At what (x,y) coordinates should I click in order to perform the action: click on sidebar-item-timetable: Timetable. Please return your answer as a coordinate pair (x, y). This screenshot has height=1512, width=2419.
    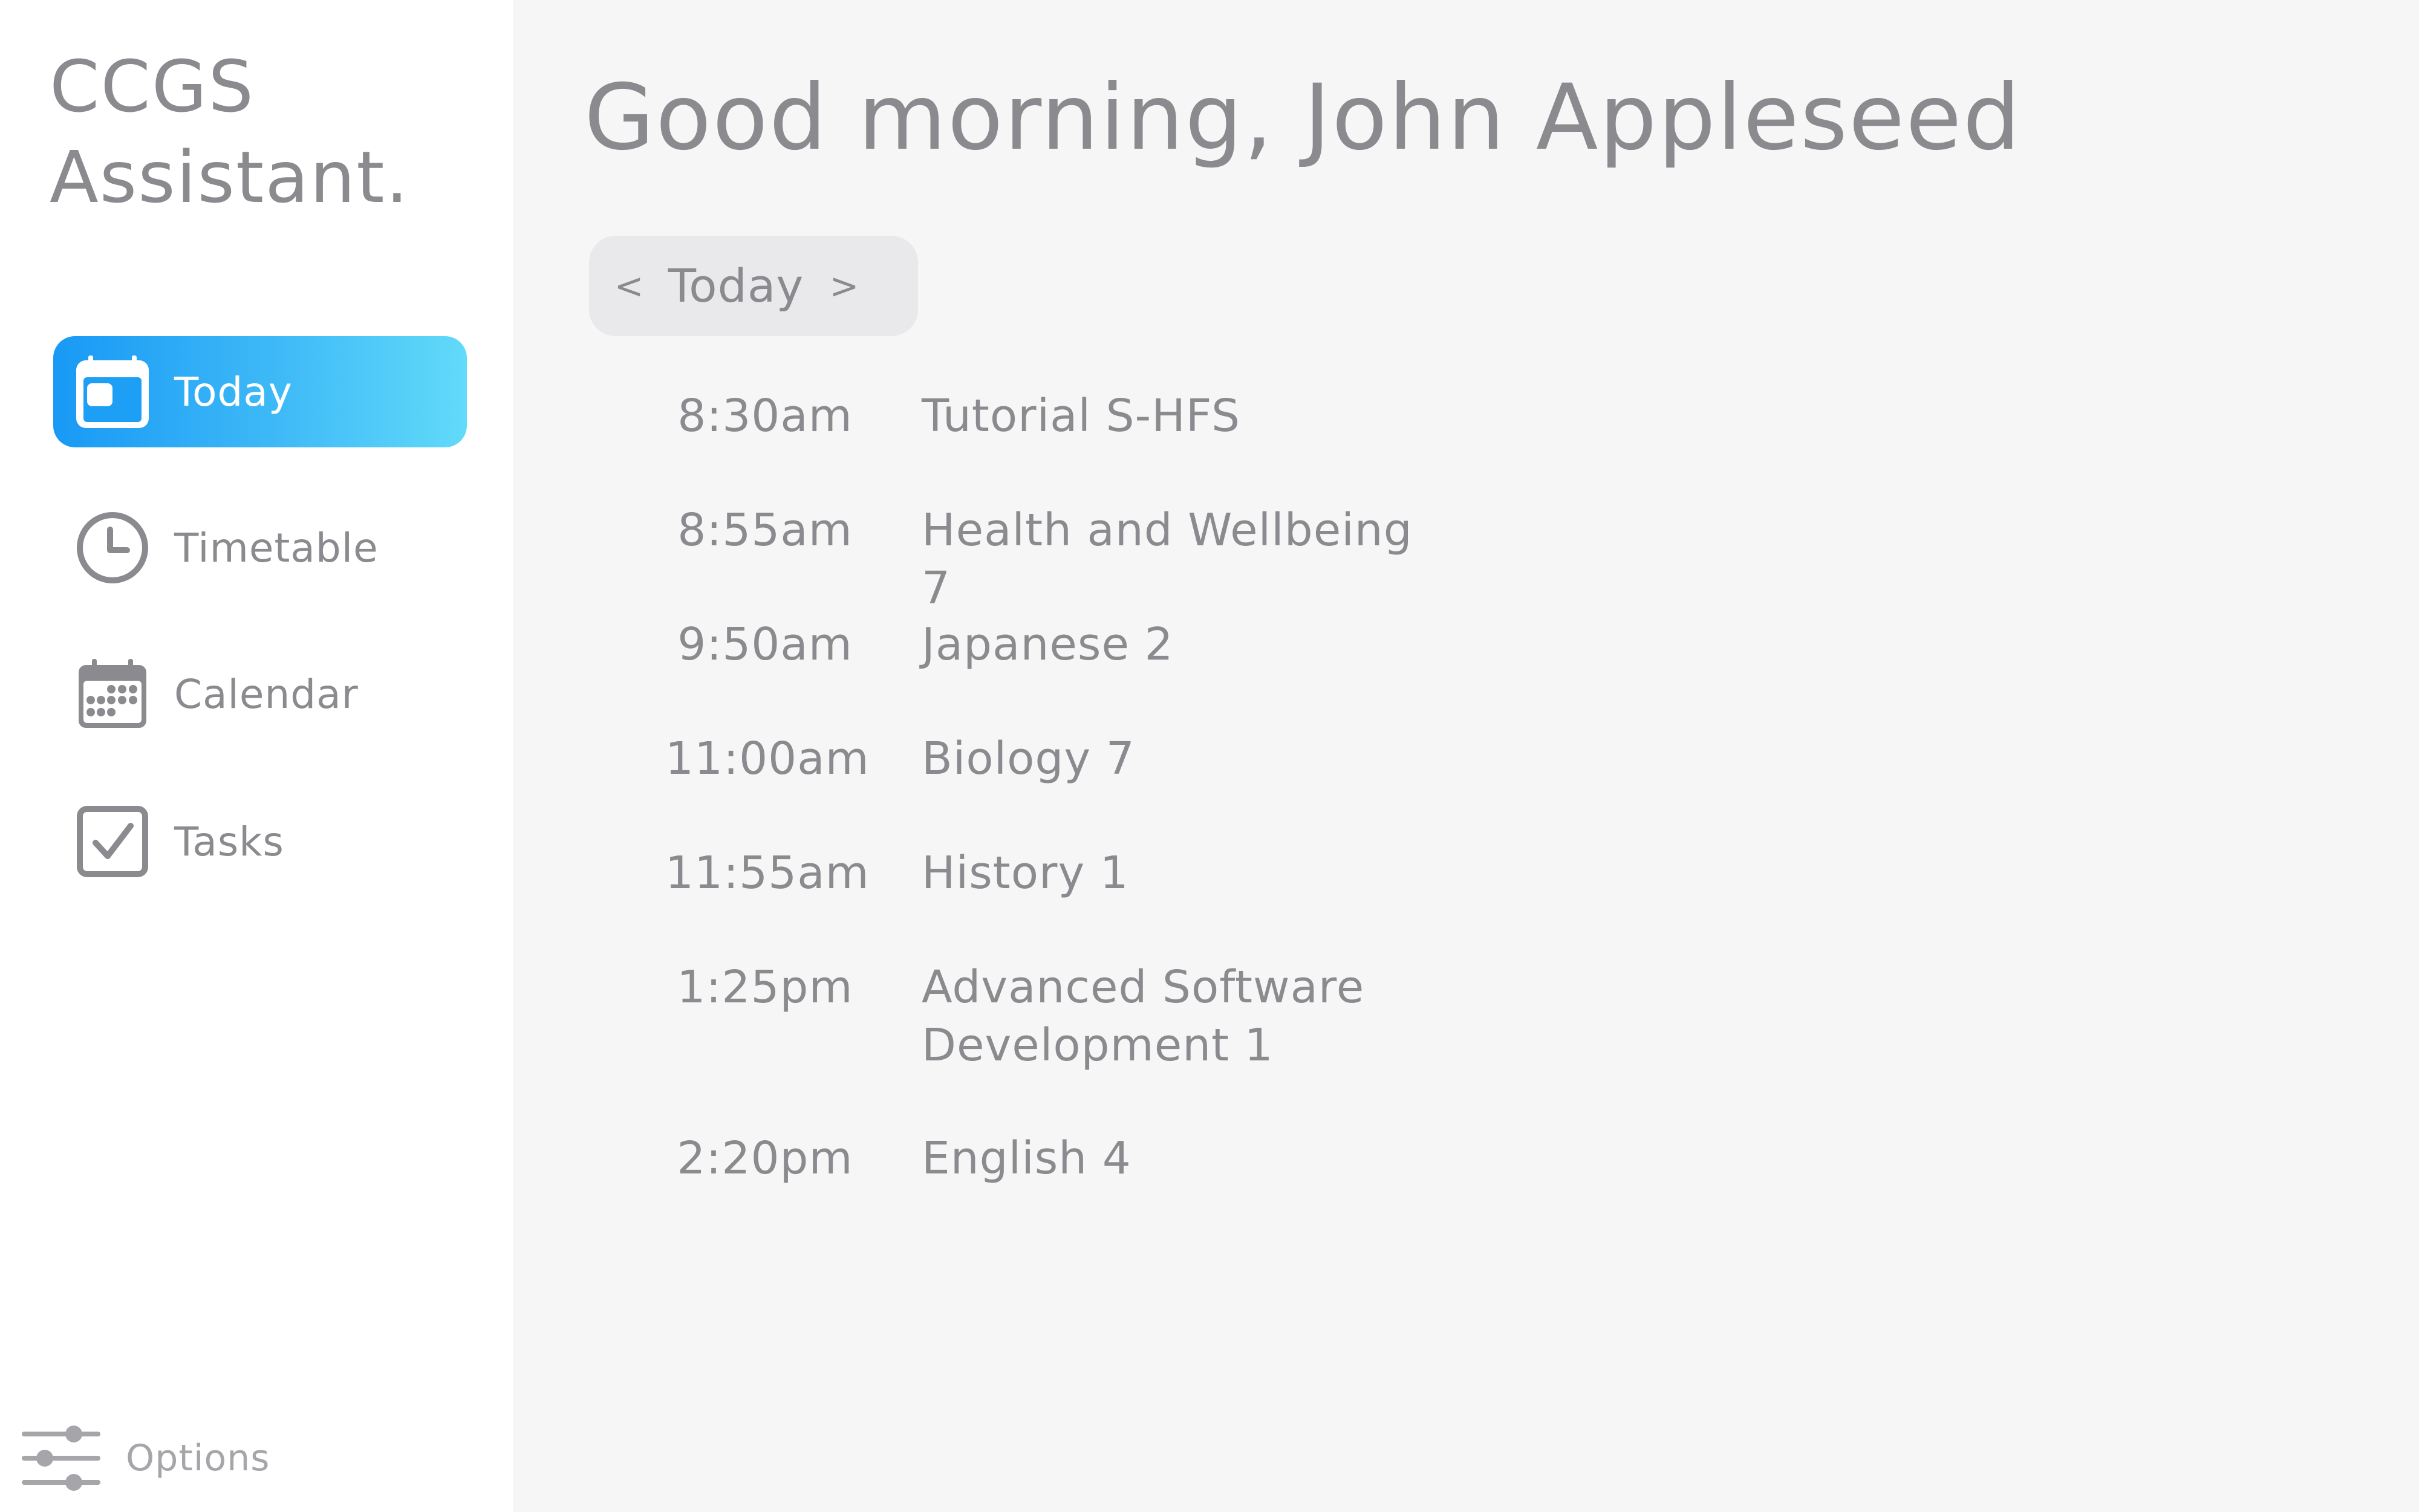
    Looking at the image, I should click on (260, 547).